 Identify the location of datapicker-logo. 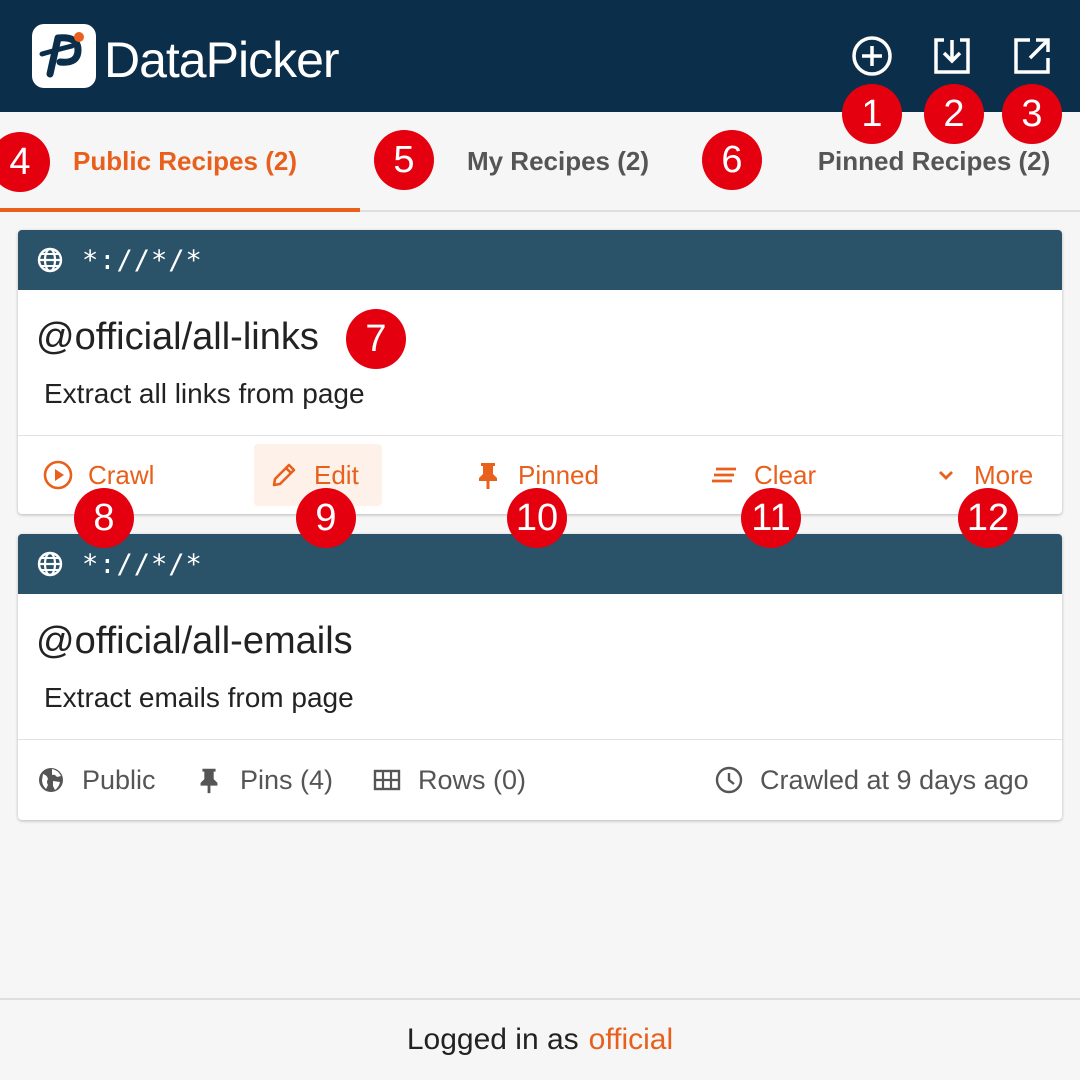
(64, 56).